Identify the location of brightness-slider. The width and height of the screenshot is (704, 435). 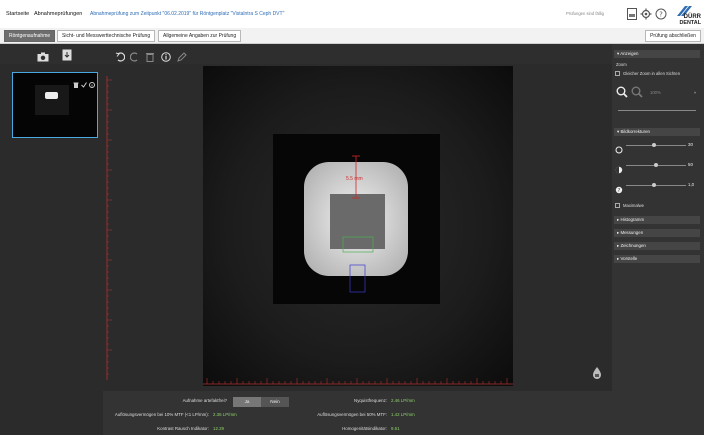
(656, 145).